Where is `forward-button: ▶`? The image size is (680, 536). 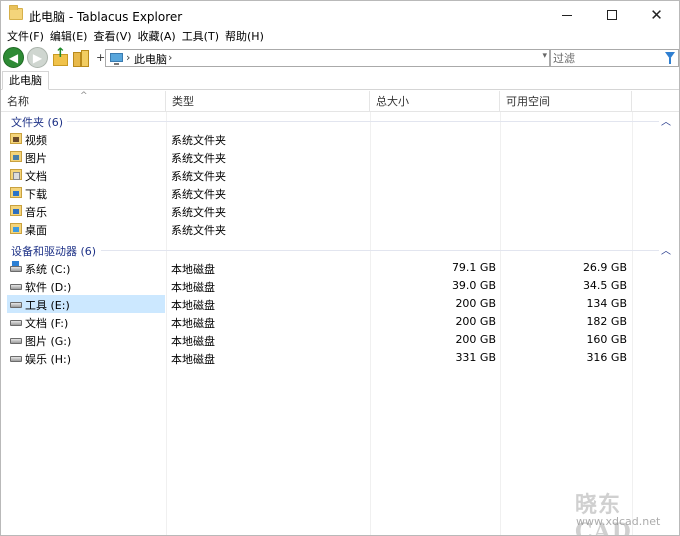 forward-button: ▶ is located at coordinates (37, 57).